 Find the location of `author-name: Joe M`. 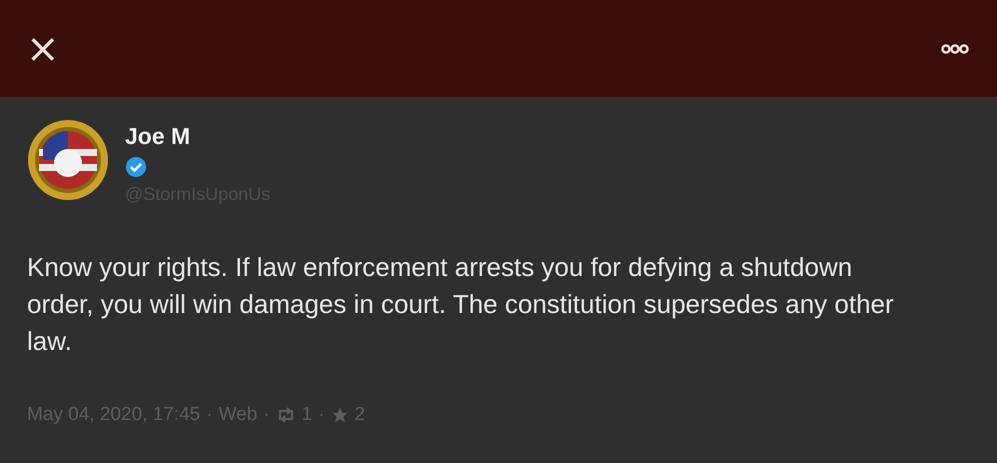

author-name: Joe M is located at coordinates (157, 136).